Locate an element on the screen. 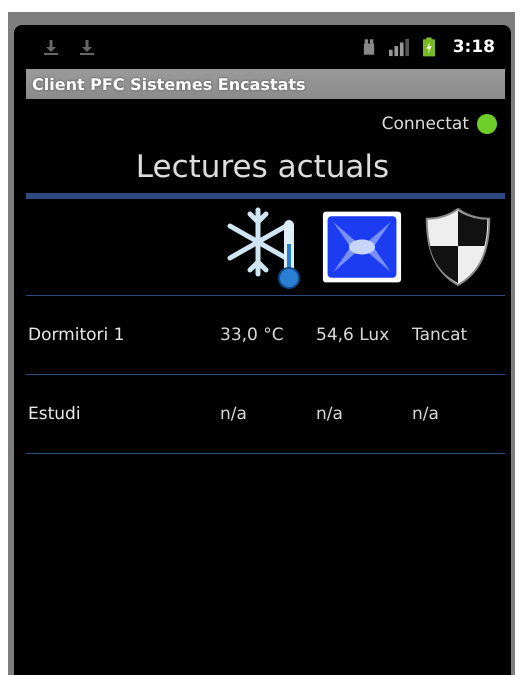 The image size is (520, 675). reading-value: 54,6 Lux is located at coordinates (352, 335).